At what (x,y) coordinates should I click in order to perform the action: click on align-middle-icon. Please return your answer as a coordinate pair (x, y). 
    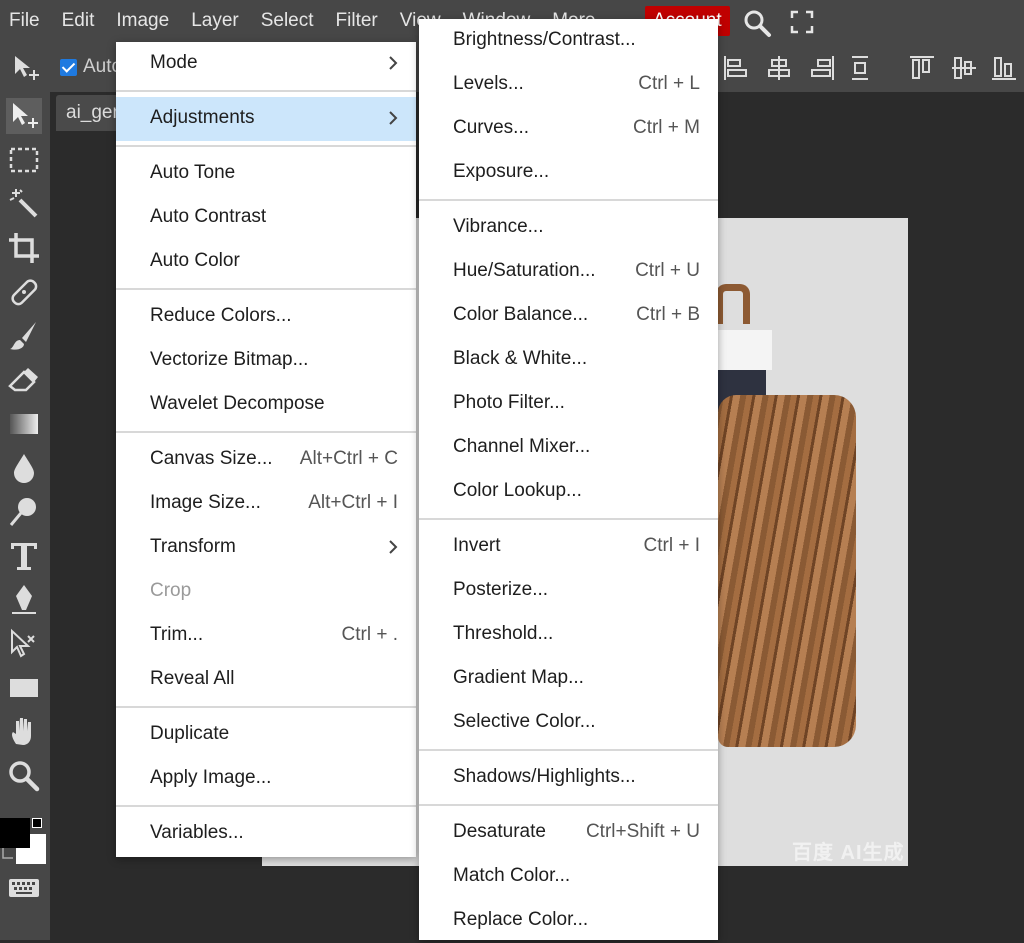
    Looking at the image, I should click on (964, 68).